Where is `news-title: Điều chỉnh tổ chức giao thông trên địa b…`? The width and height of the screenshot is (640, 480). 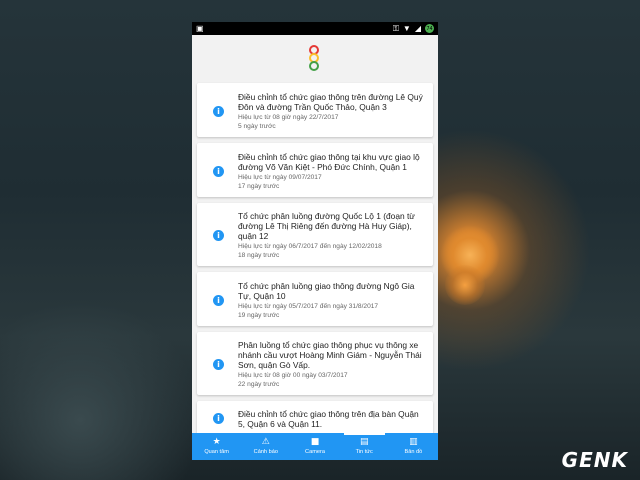
news-title: Điều chỉnh tổ chức giao thông trên địa b… is located at coordinates (328, 419).